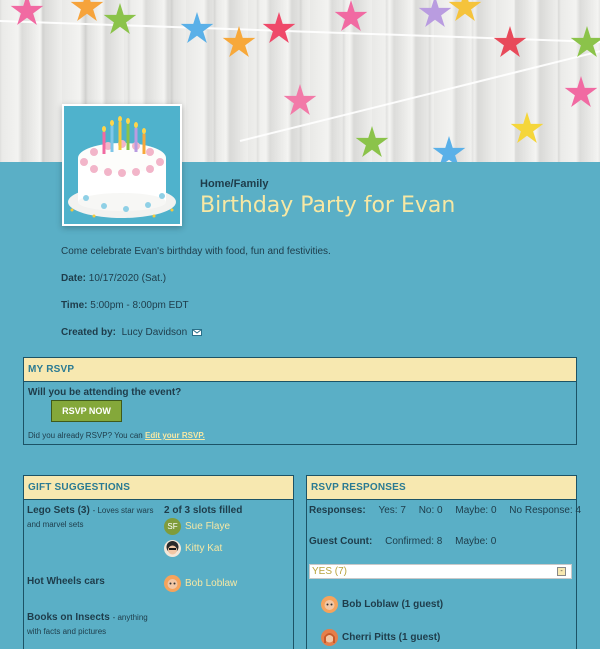  Describe the element at coordinates (86, 411) in the screenshot. I see `rsvp-now-button: RSVP NOW` at that location.